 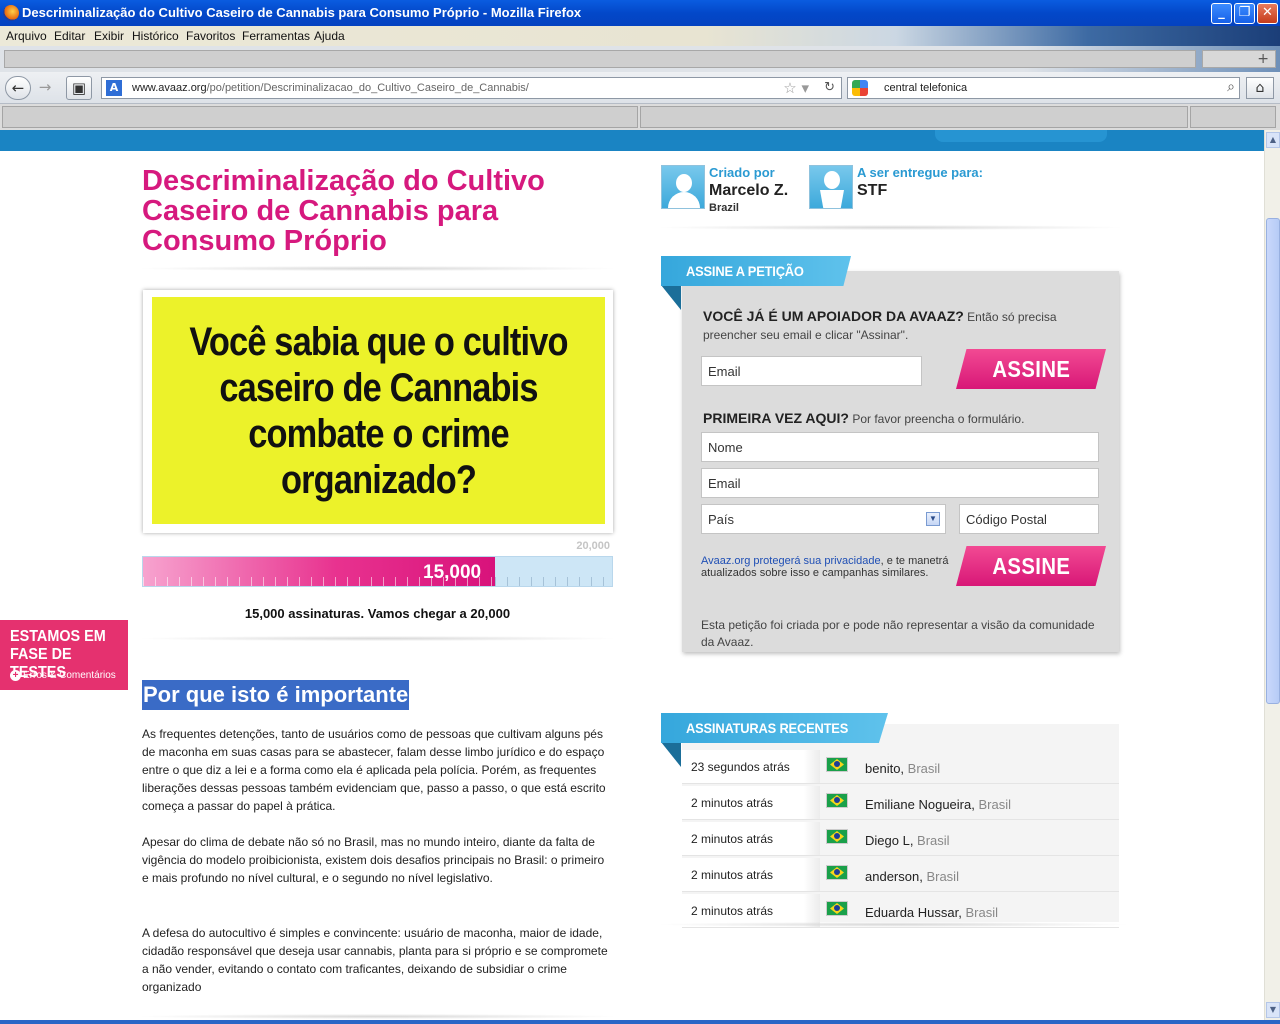 What do you see at coordinates (745, 271) in the screenshot?
I see `sign-ribbon-label: ASSINE A PETIÇÃO` at bounding box center [745, 271].